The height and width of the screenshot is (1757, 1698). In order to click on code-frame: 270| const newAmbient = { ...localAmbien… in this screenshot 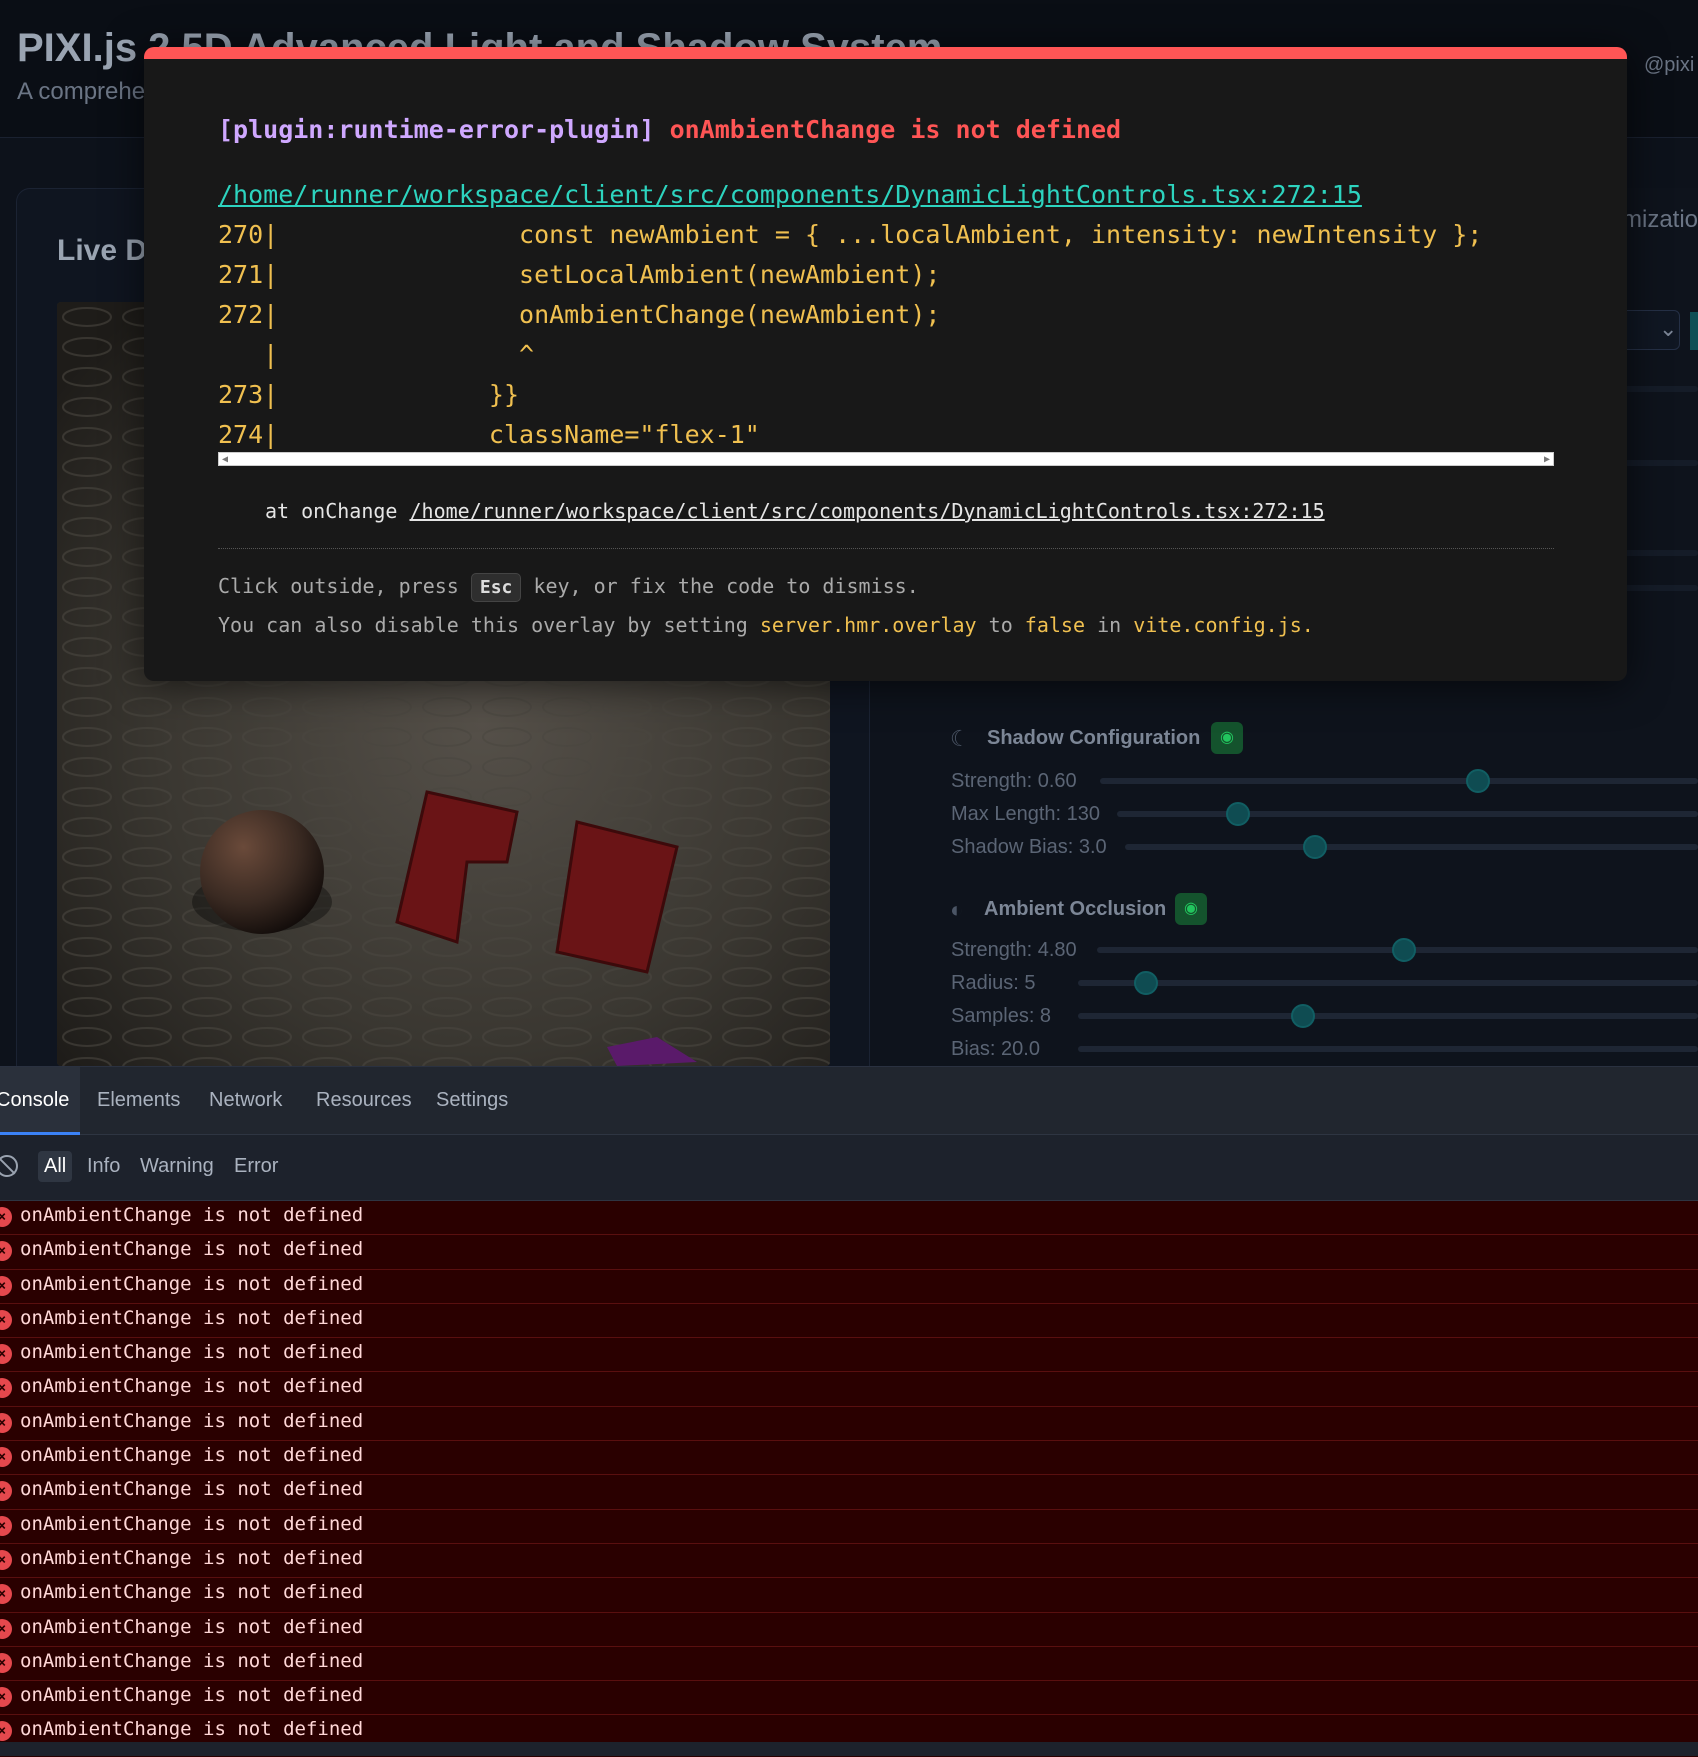, I will do `click(886, 335)`.